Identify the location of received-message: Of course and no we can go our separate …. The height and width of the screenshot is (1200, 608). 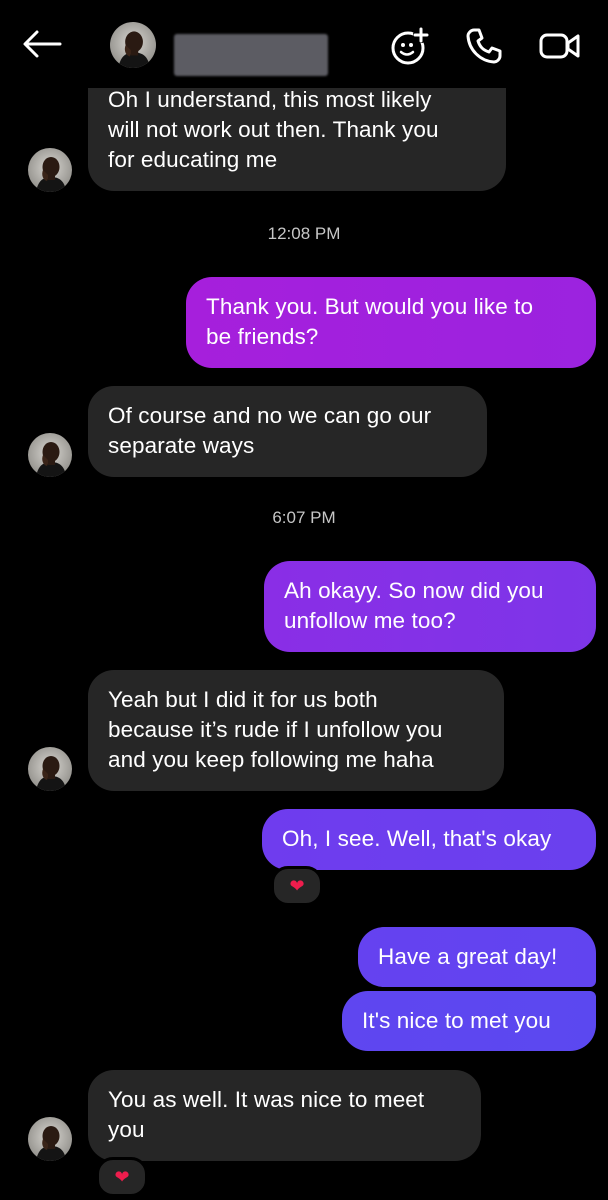
(287, 431).